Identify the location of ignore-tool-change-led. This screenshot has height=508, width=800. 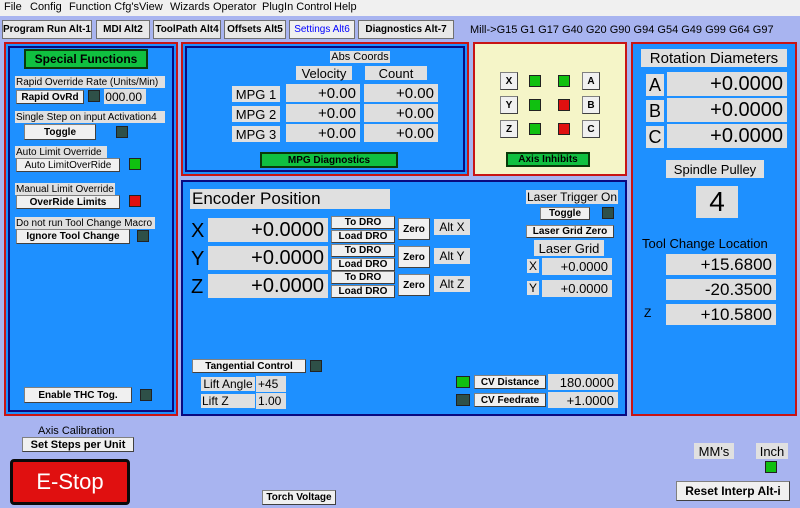
(143, 236).